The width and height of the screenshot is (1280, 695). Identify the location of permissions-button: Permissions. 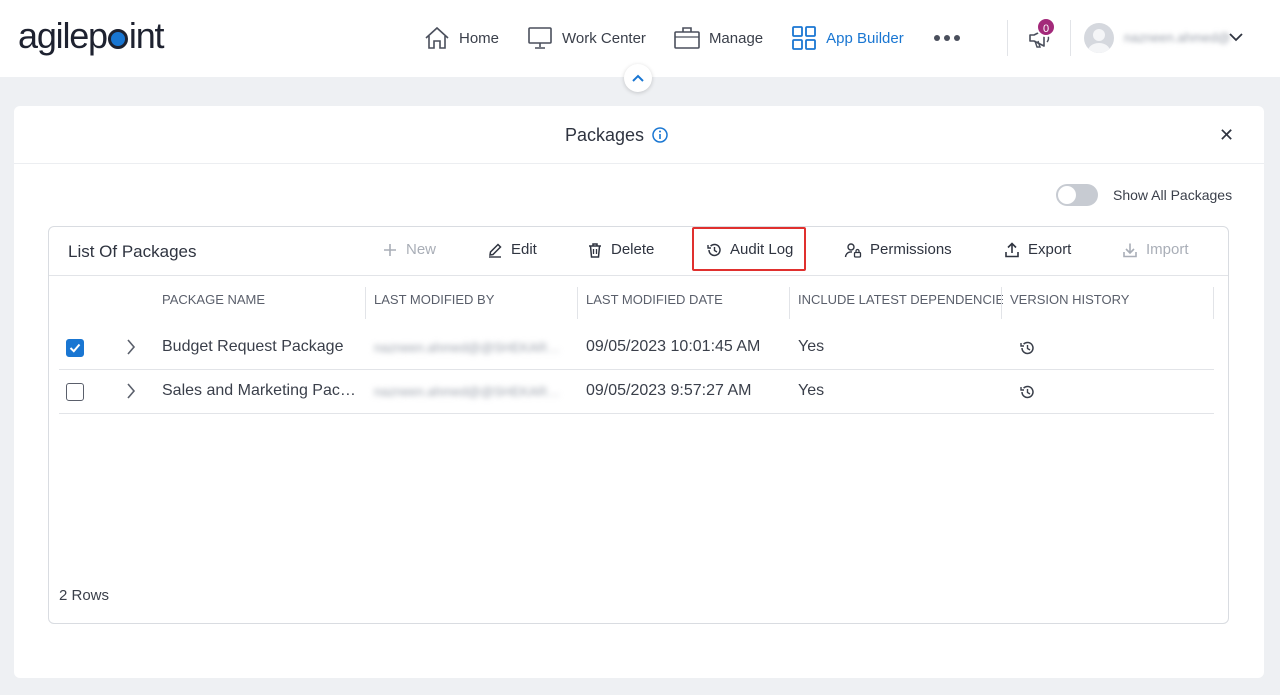
(898, 249).